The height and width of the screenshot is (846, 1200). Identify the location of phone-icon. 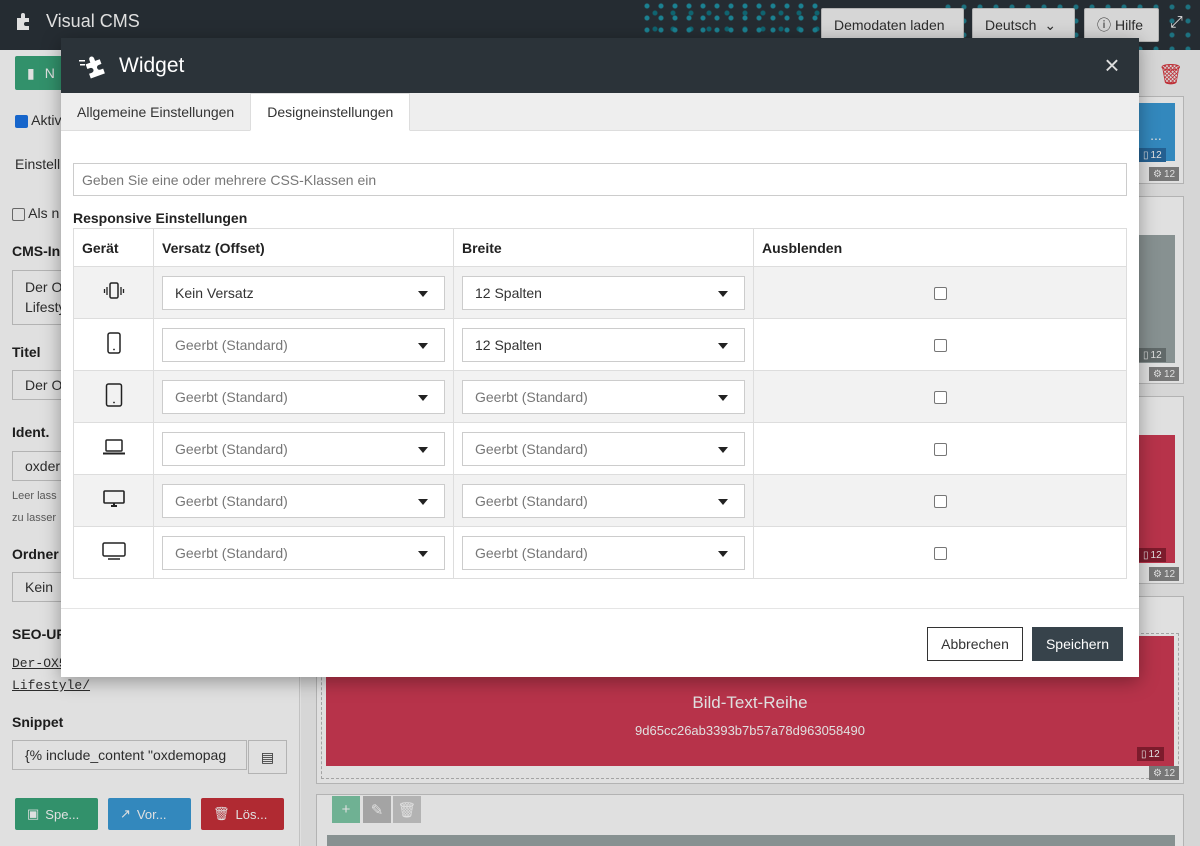
(113, 343).